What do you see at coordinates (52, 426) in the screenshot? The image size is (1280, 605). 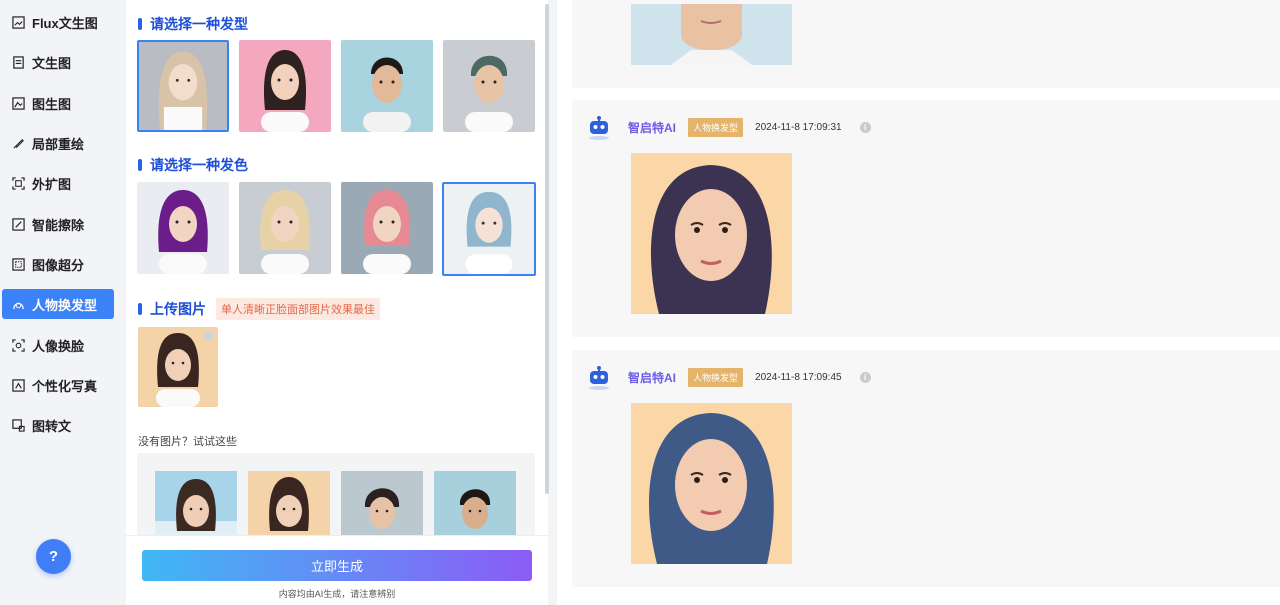 I see `sidebar-item-label: 图转文` at bounding box center [52, 426].